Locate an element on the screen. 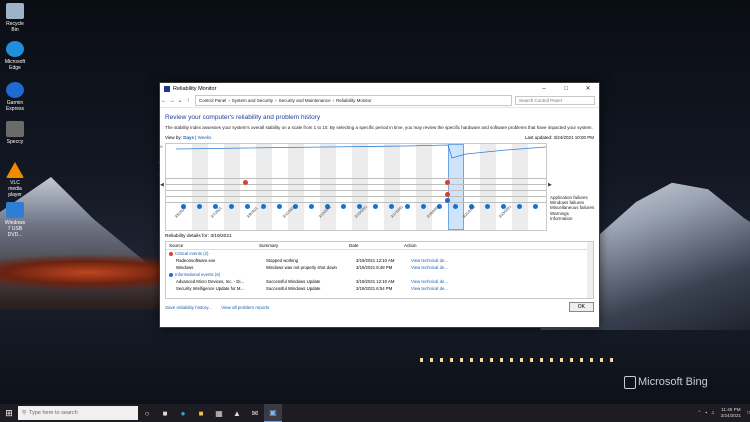 This screenshot has height=422, width=750. security-icon: ▲ is located at coordinates (237, 413).